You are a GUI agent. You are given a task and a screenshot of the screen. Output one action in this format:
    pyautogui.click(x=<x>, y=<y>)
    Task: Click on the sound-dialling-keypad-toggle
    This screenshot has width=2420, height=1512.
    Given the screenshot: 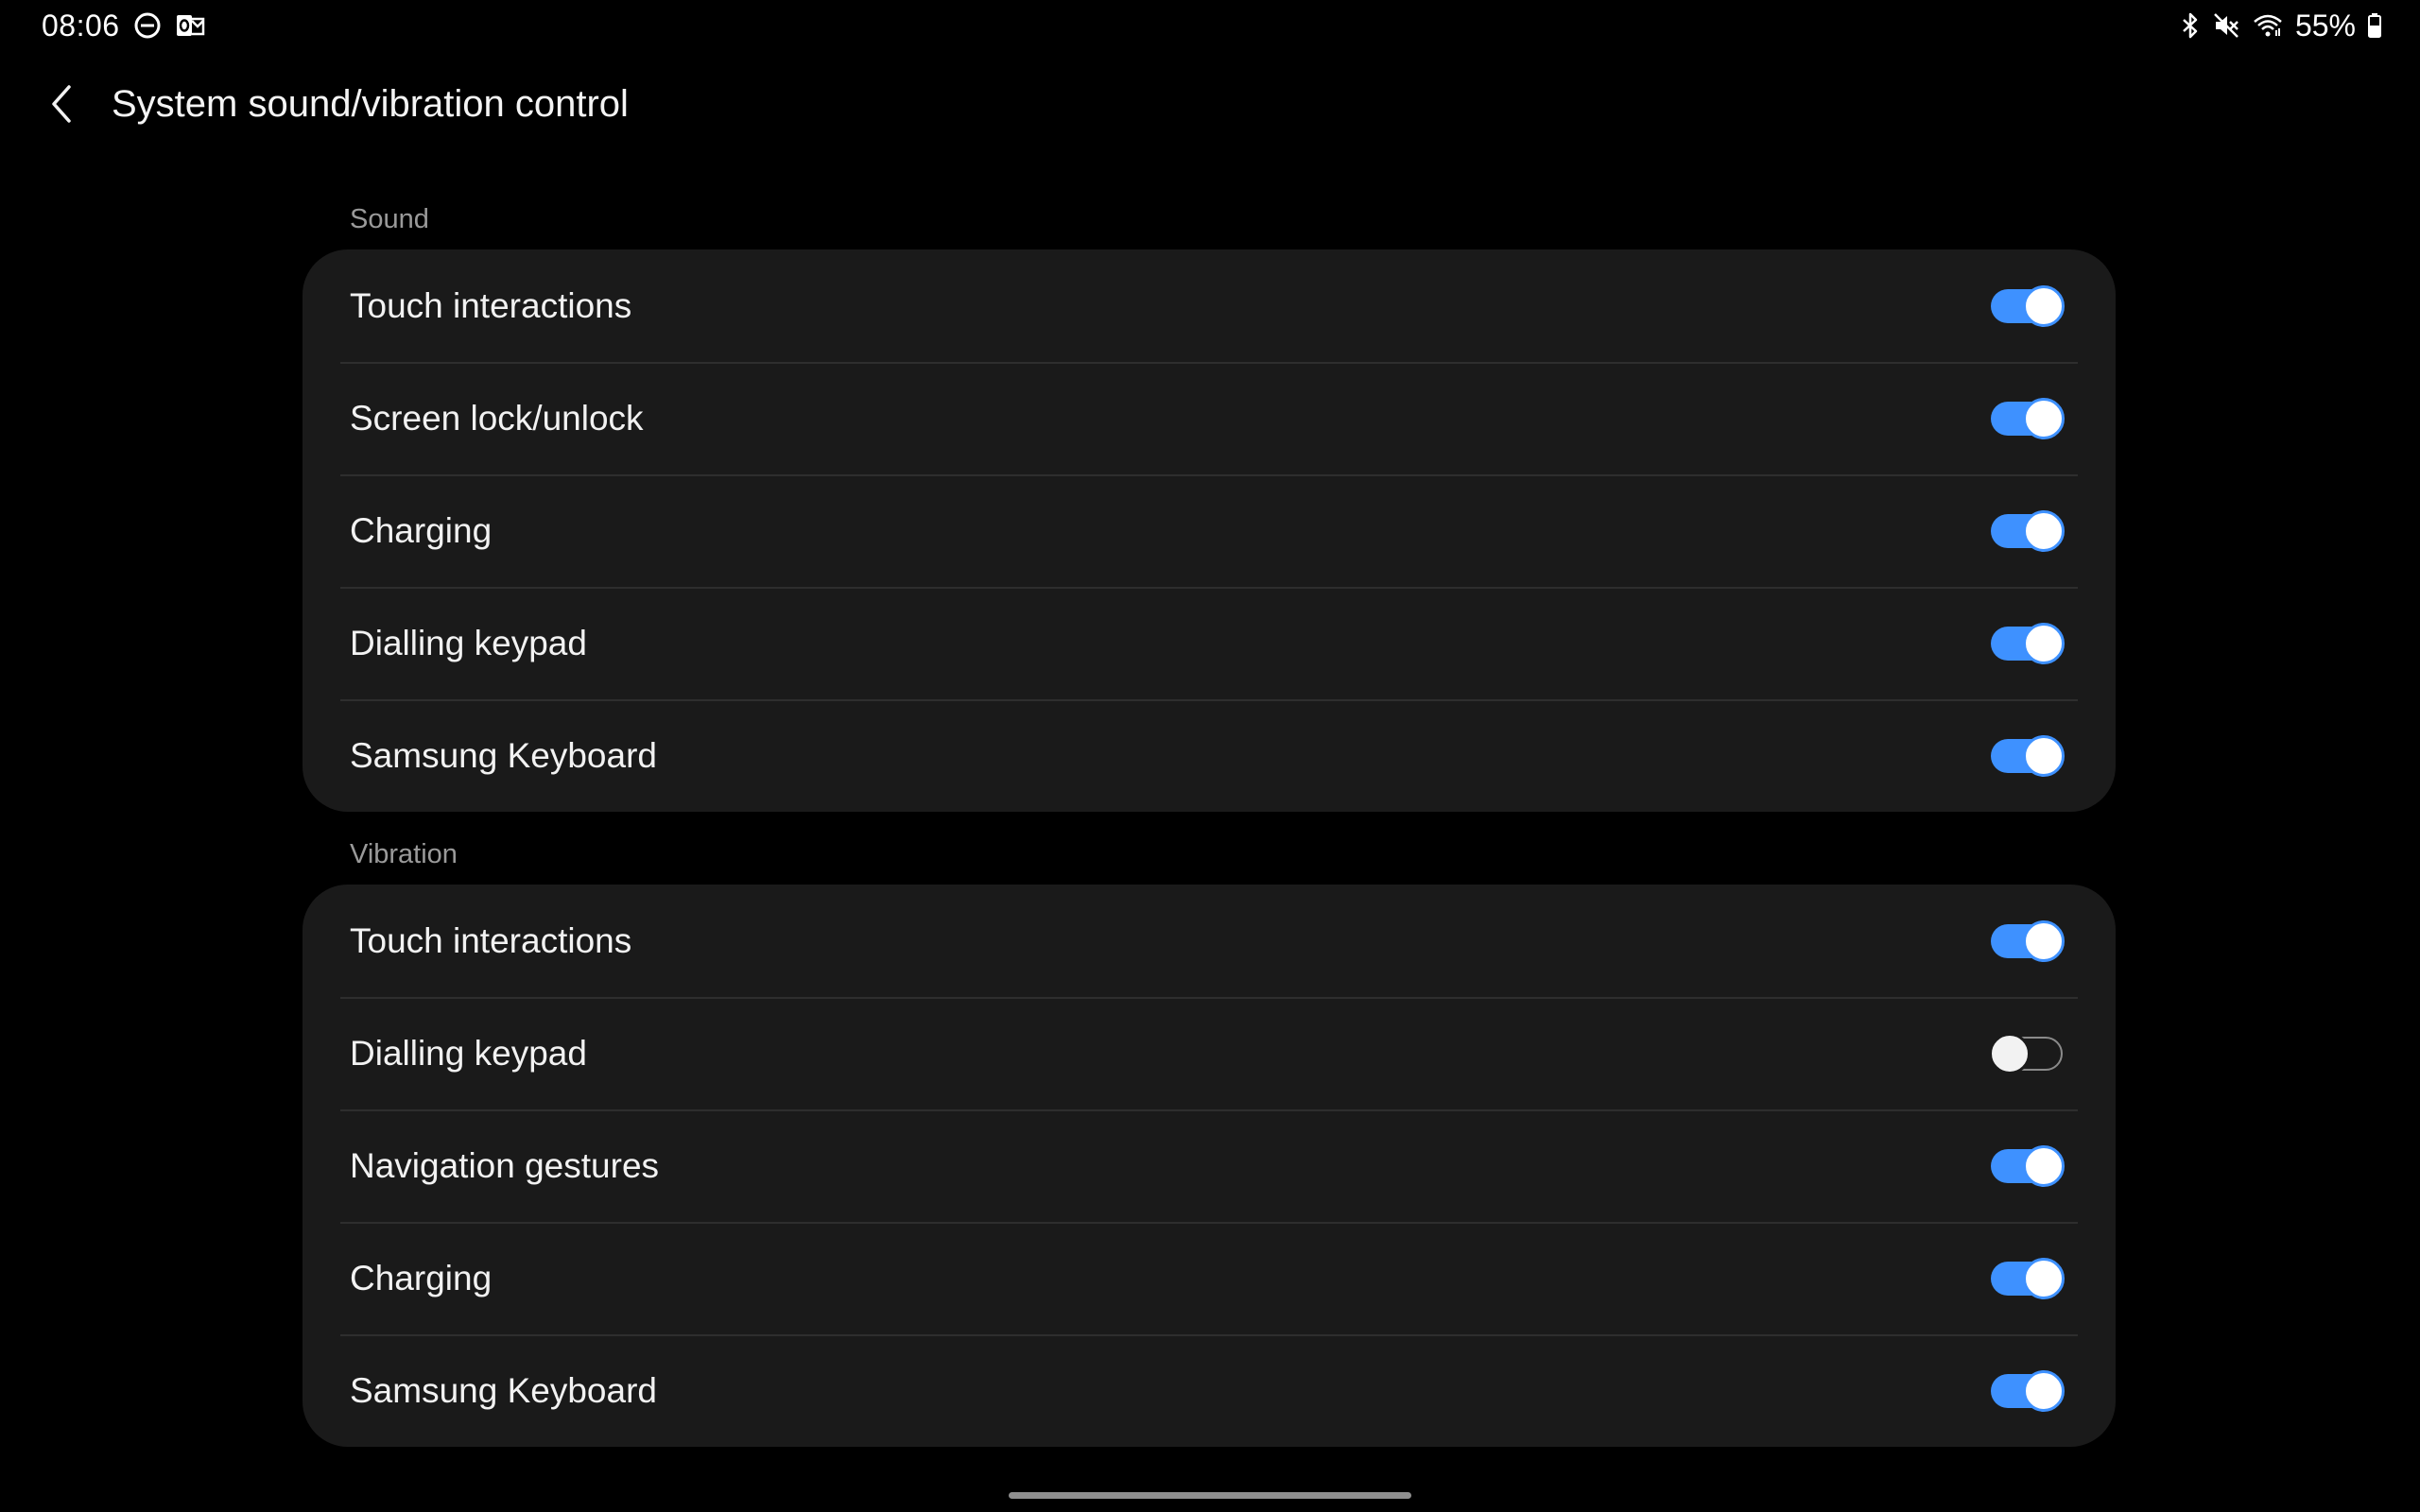 What is the action you would take?
    pyautogui.click(x=2028, y=643)
    